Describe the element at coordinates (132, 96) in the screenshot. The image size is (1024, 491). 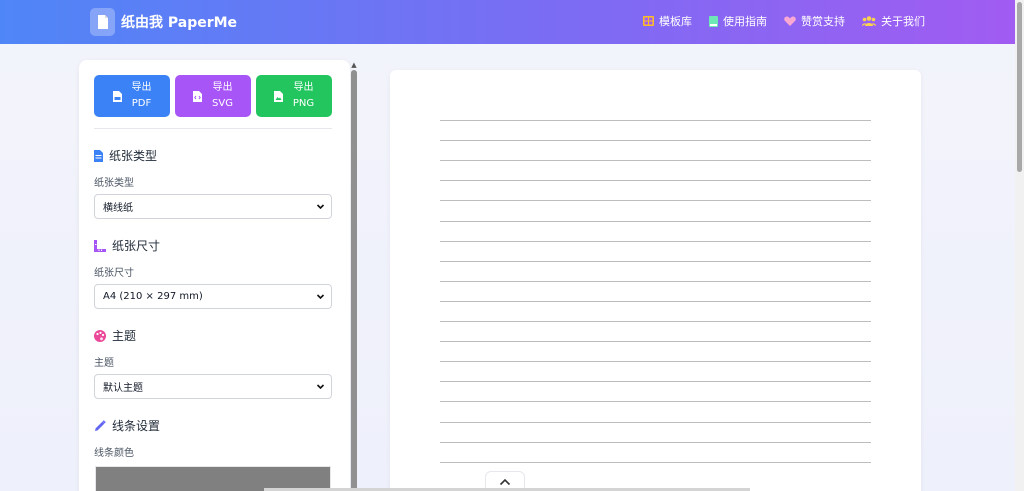
I see `export-pdf-button: 导出 PDF` at that location.